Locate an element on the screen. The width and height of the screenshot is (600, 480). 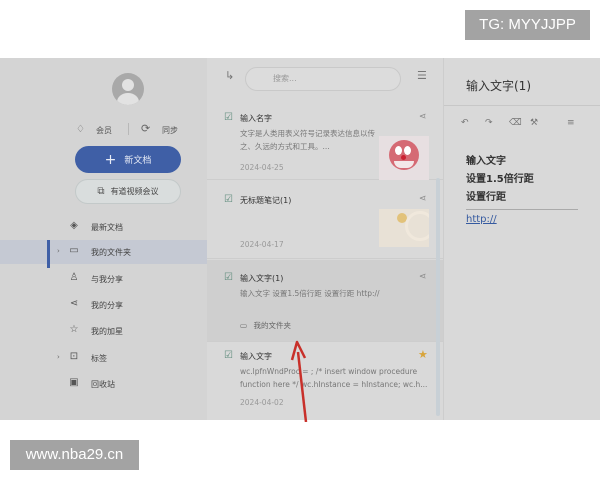
video-camera-icon: ⧉ is located at coordinates (101, 191).